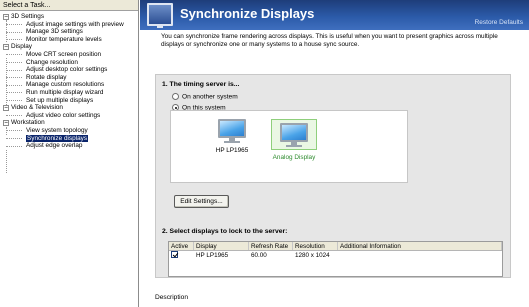 The width and height of the screenshot is (529, 307). I want to click on tree-connector, so click(6, 161).